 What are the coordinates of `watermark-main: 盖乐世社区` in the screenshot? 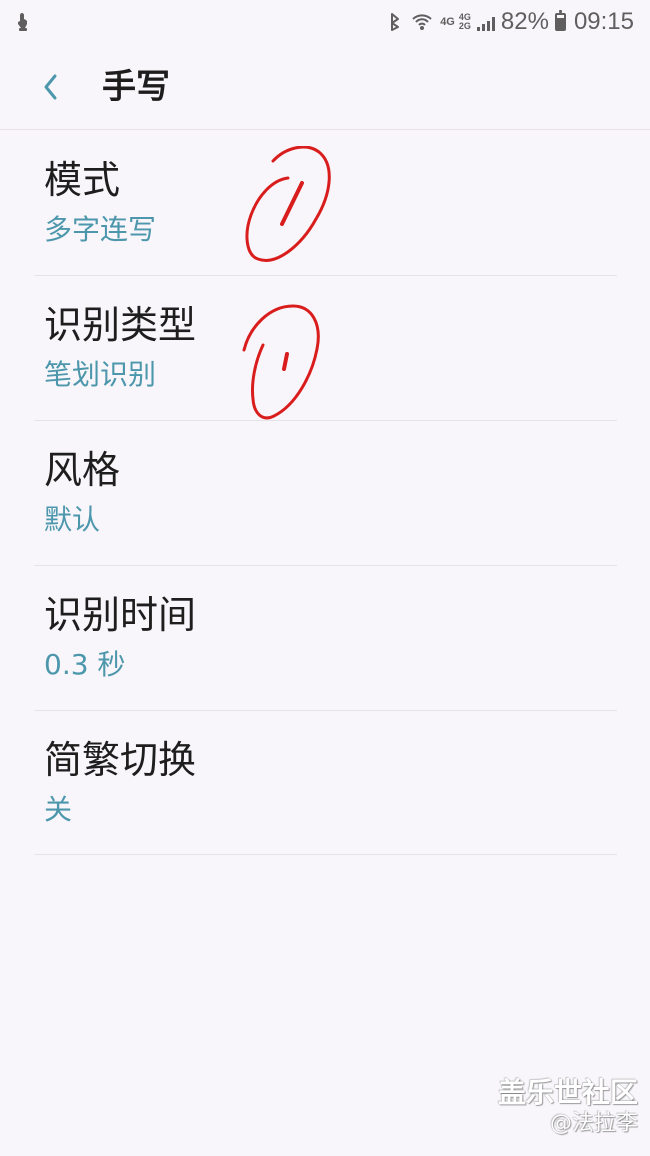 It's located at (567, 1092).